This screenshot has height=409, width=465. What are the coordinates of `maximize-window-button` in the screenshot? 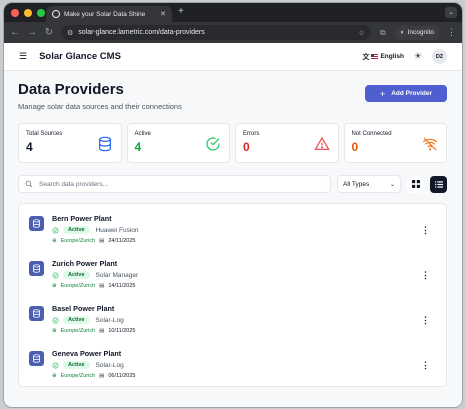 It's located at (41, 12).